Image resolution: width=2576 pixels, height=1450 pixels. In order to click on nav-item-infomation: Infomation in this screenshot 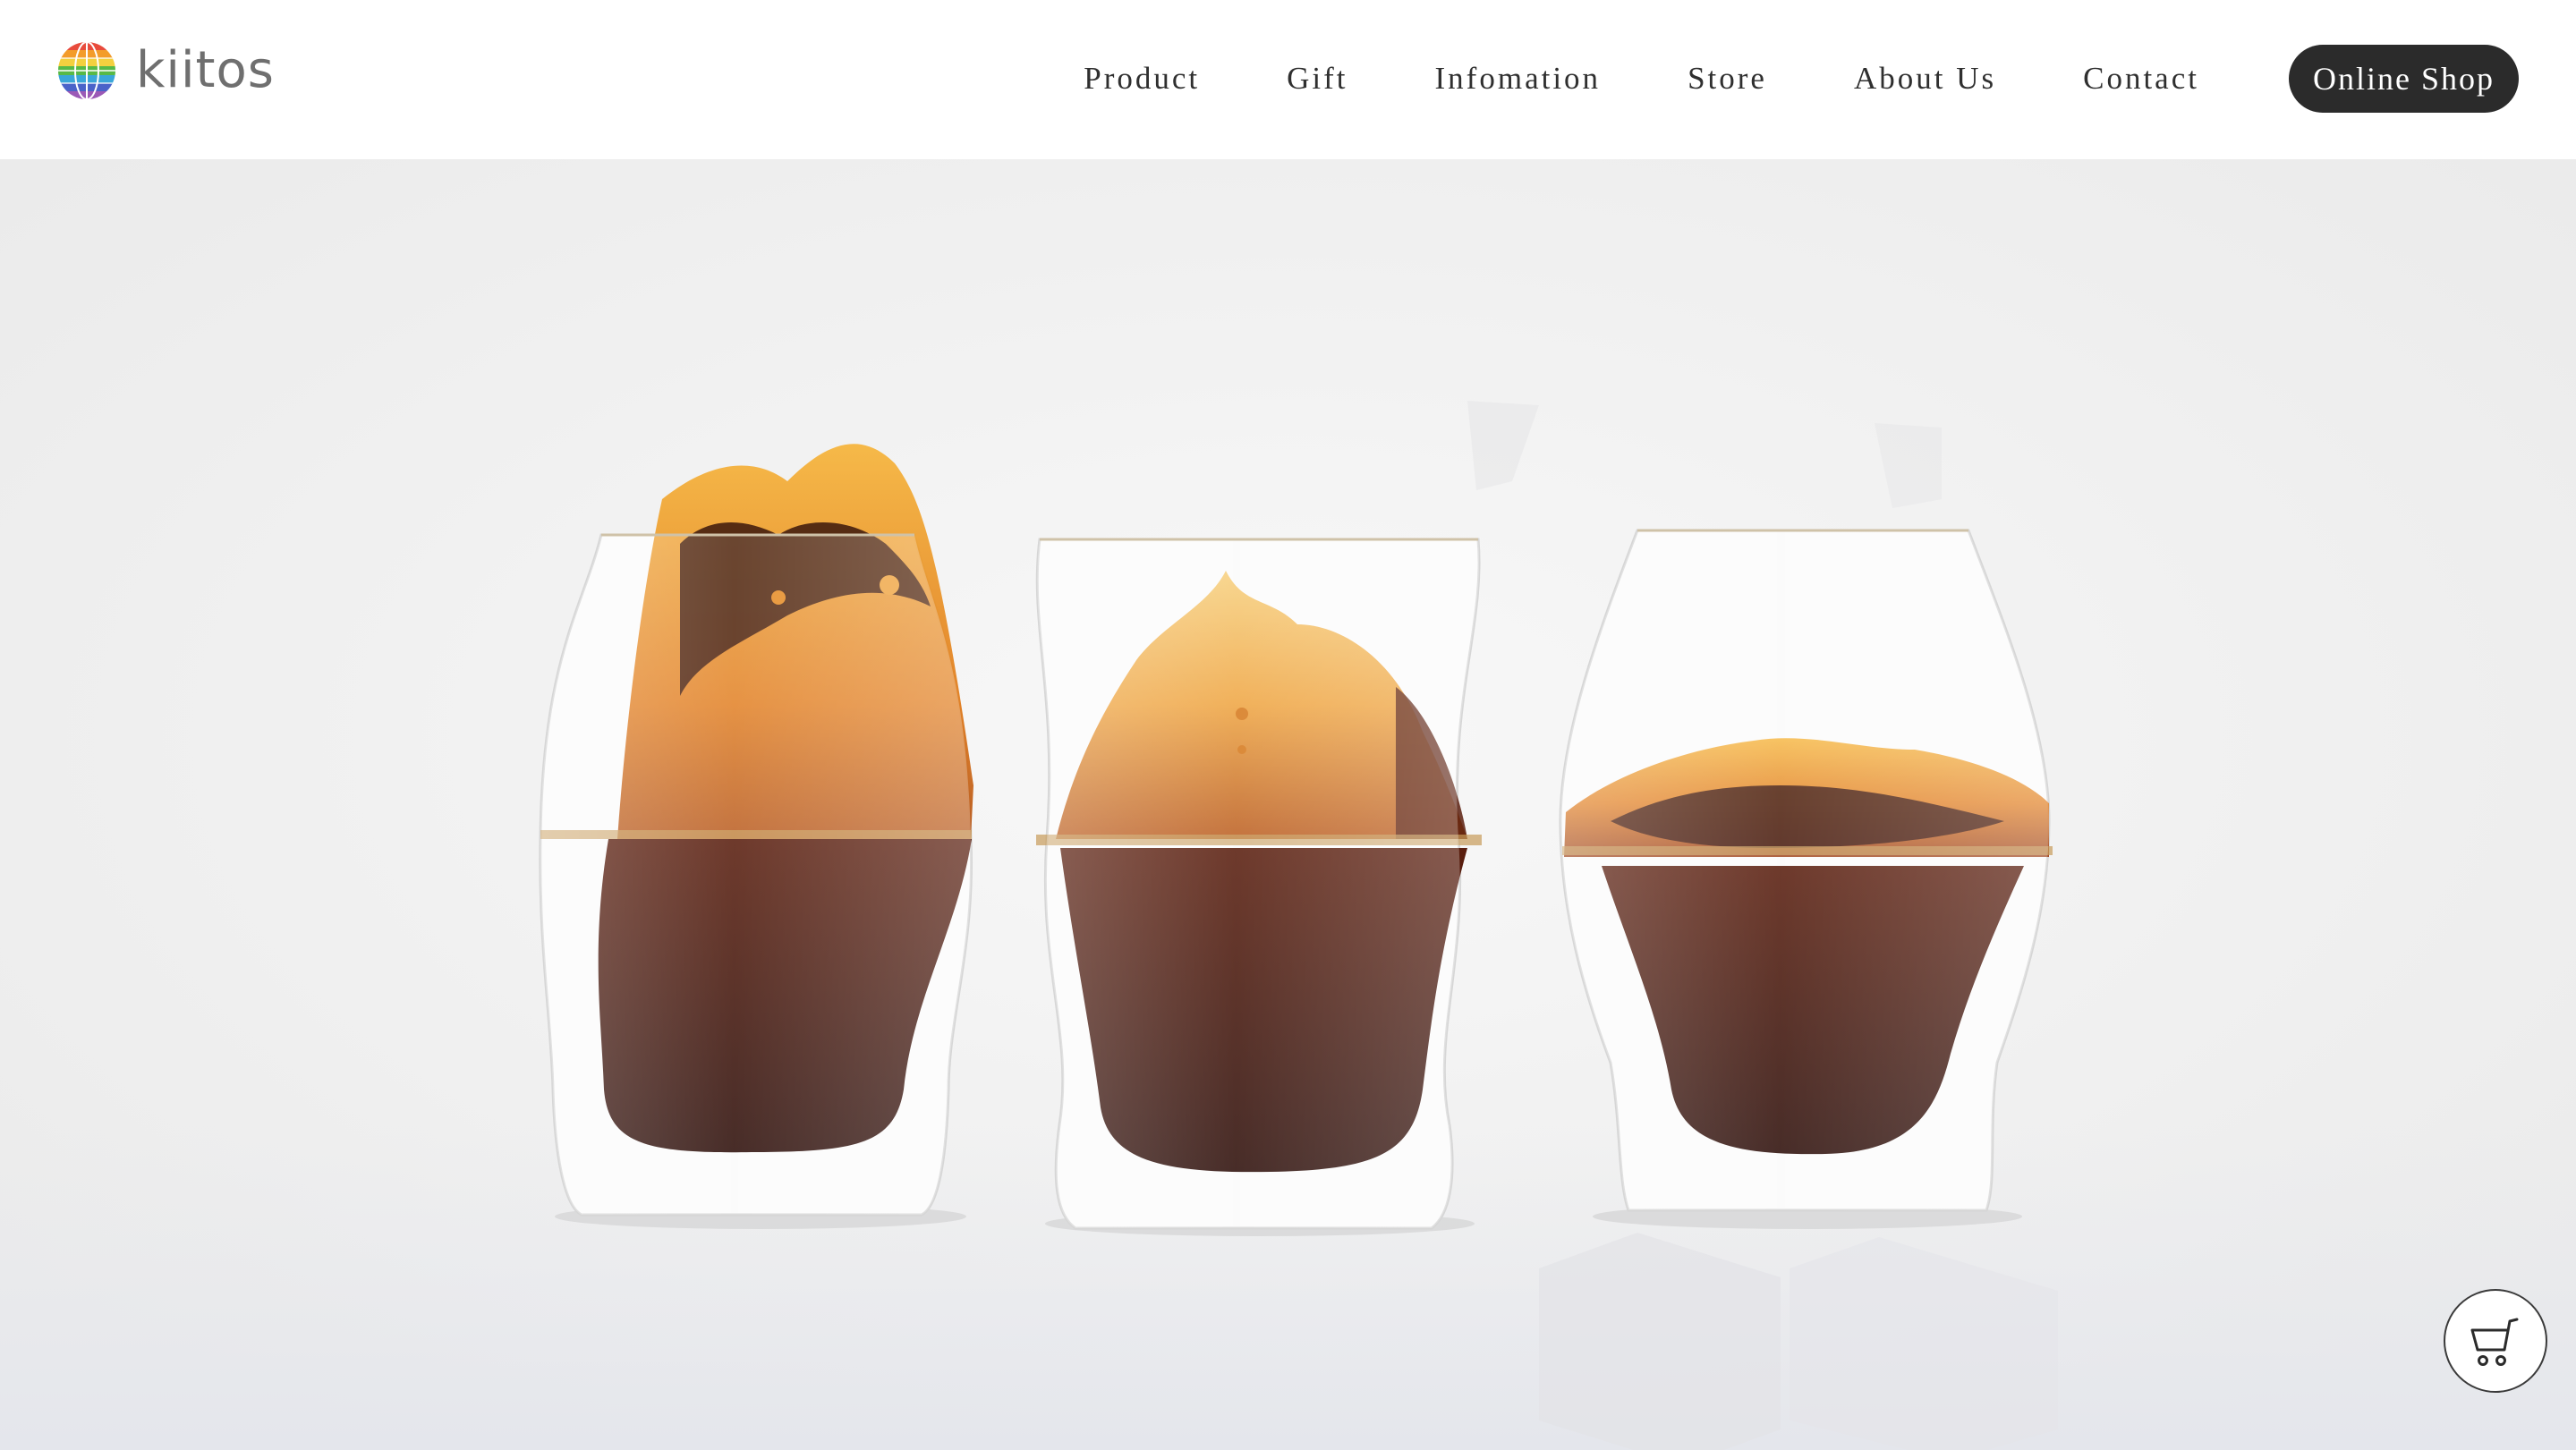, I will do `click(1518, 79)`.